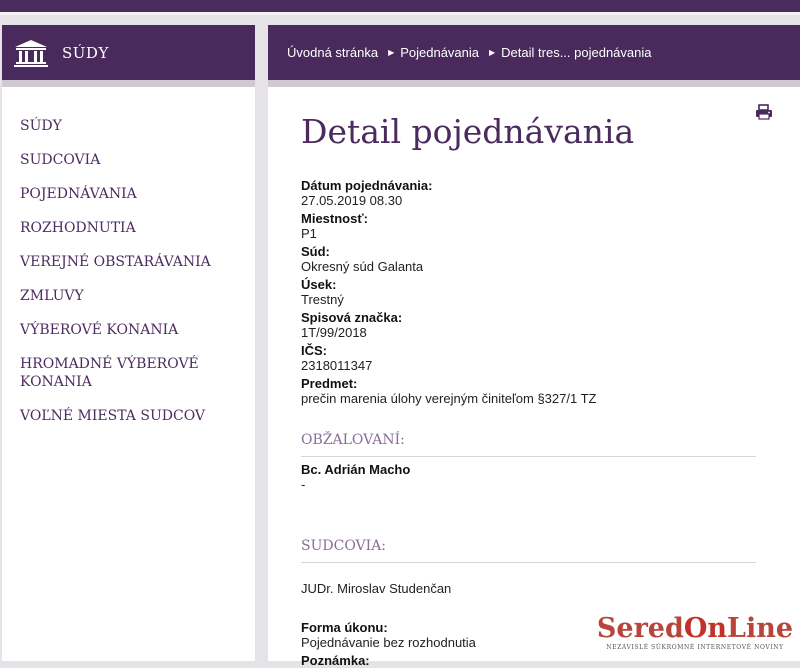  What do you see at coordinates (128, 52) in the screenshot?
I see `sidebar-header: SÚDY` at bounding box center [128, 52].